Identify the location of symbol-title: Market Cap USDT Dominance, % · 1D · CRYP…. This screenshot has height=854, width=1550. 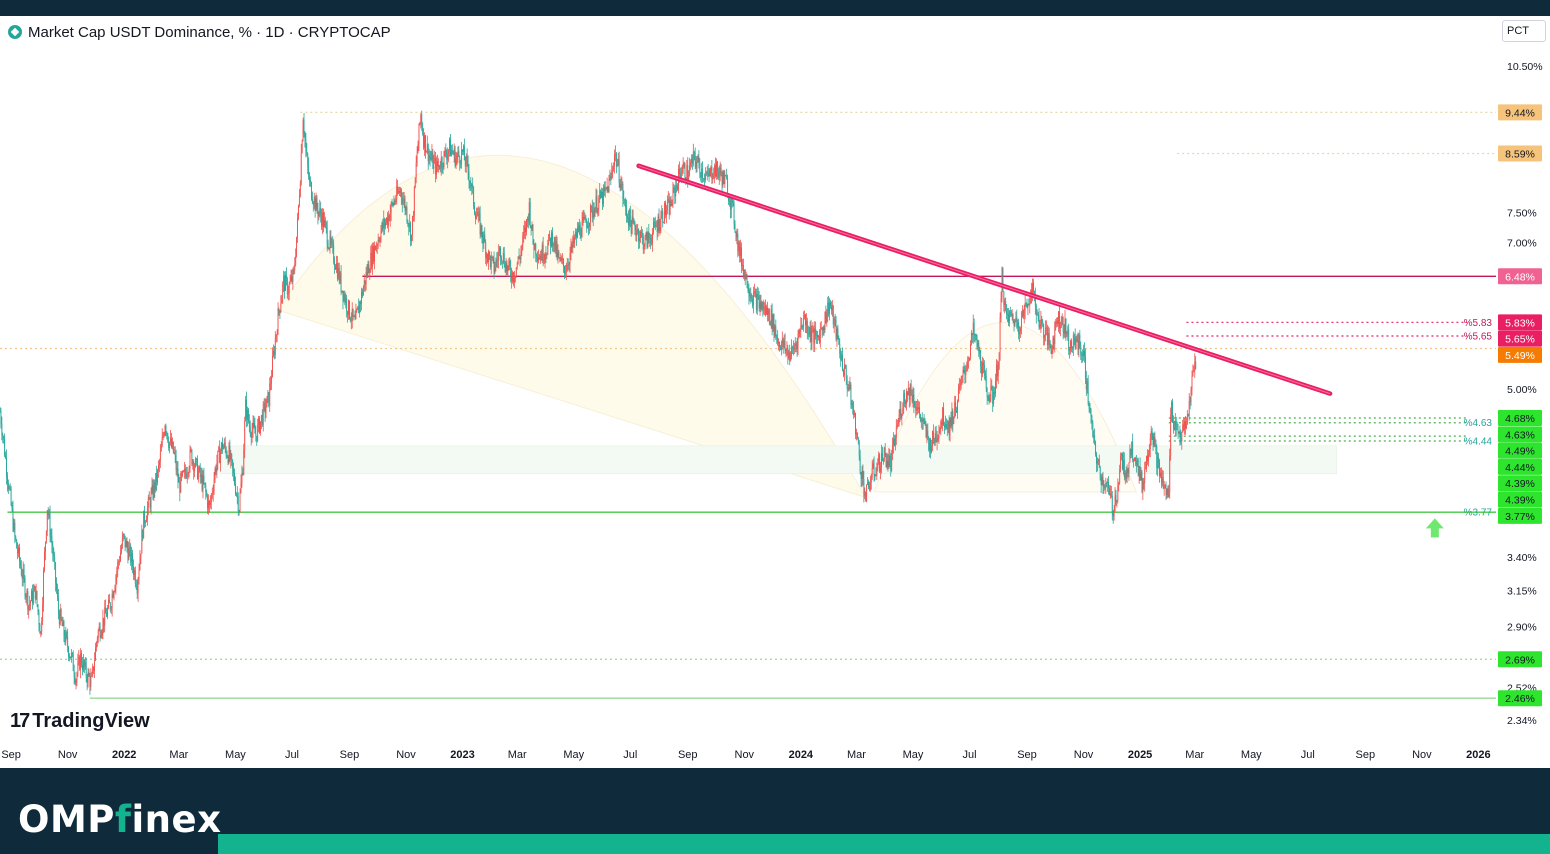
(199, 32).